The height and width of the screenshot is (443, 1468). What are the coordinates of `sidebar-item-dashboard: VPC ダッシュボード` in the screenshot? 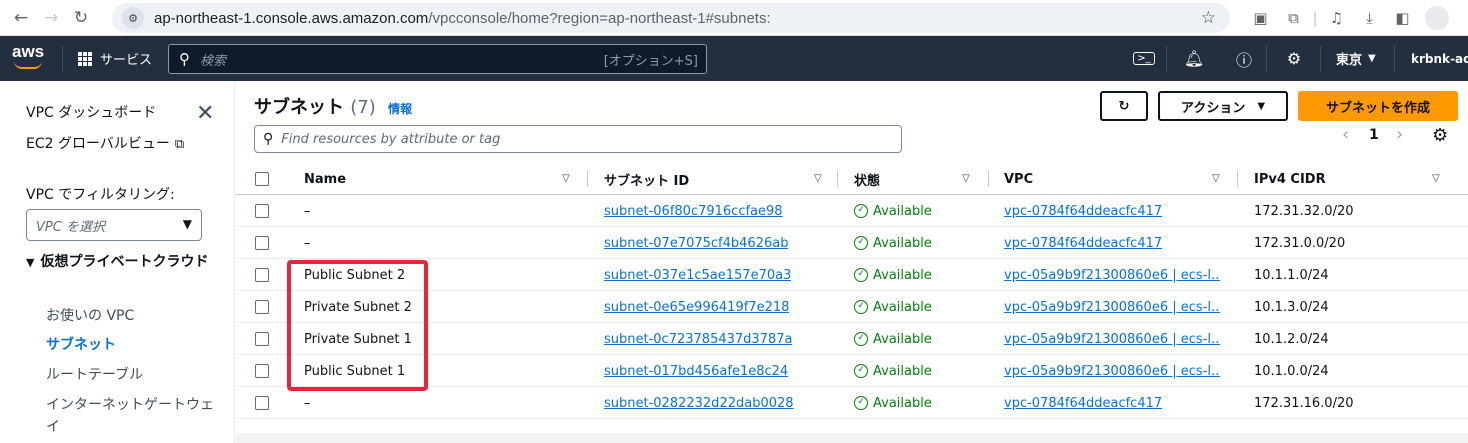 It's located at (91, 112).